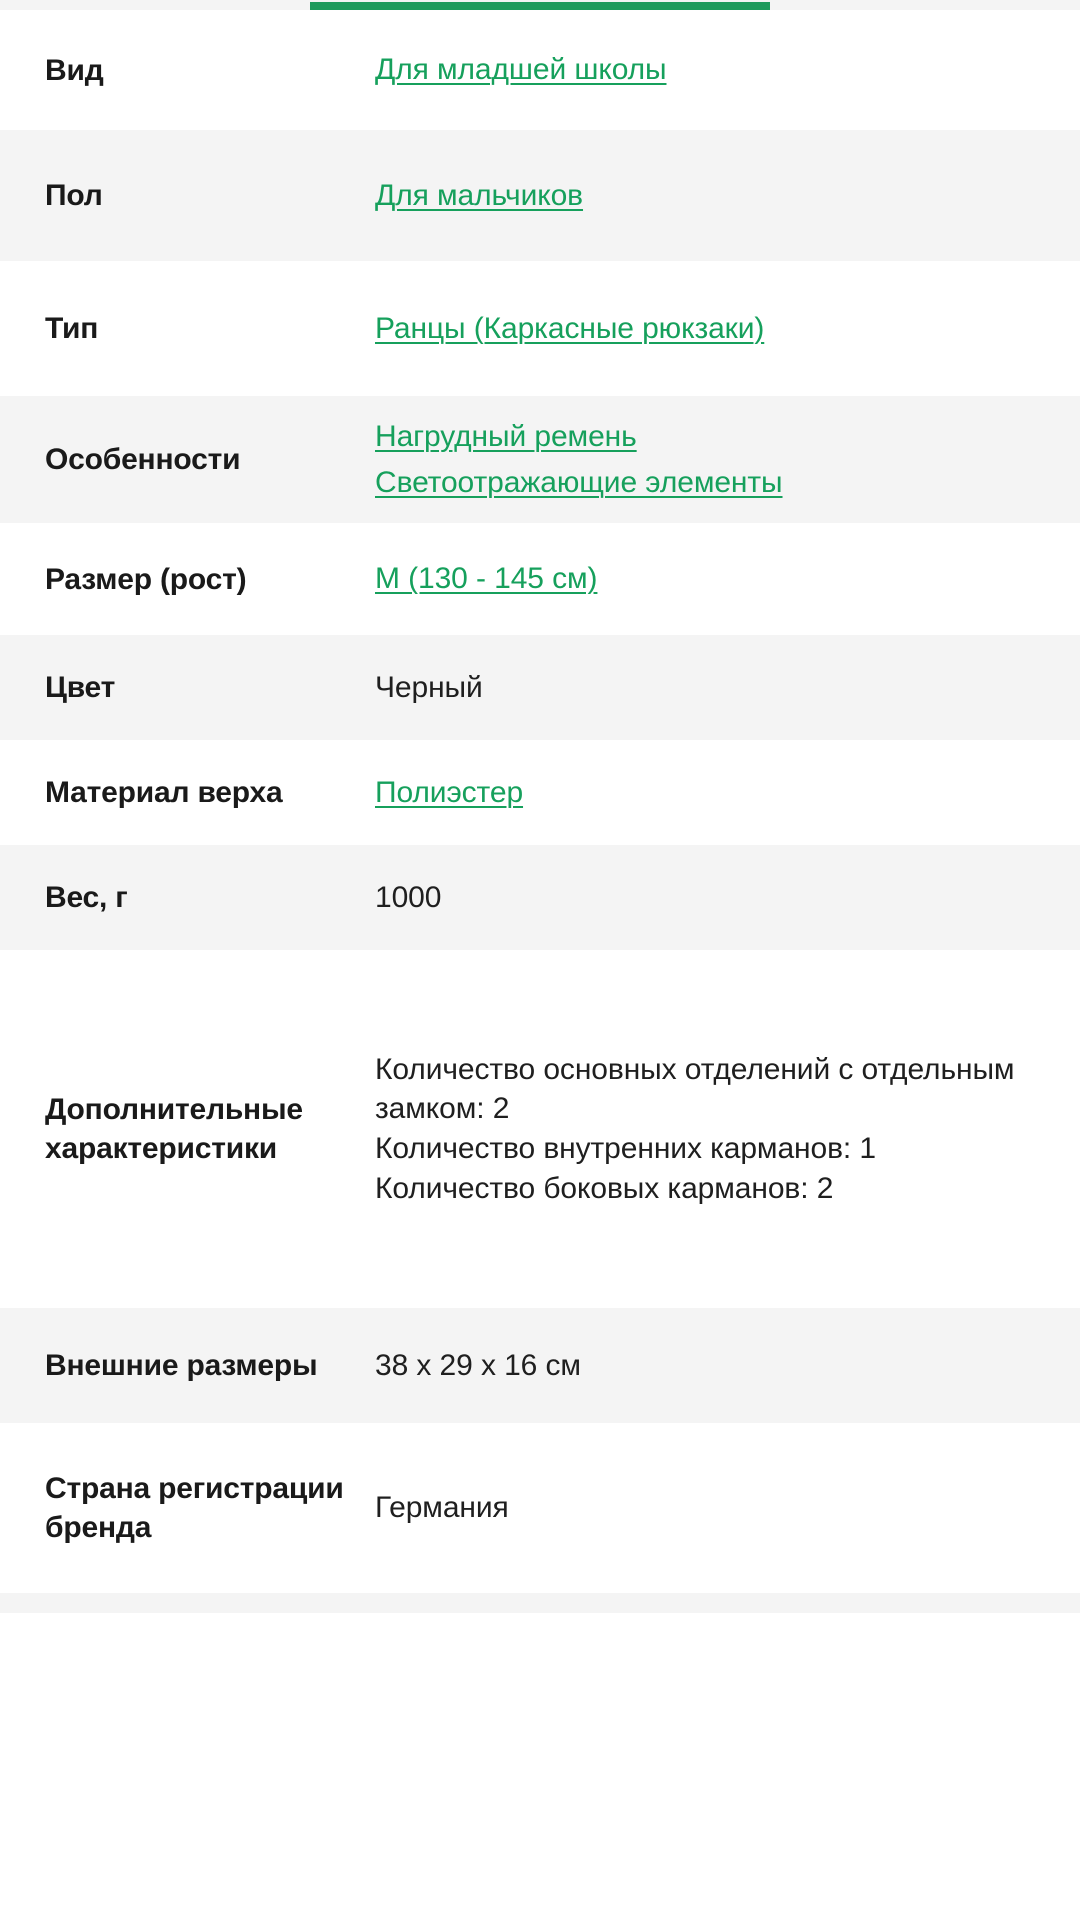 The image size is (1080, 1905). Describe the element at coordinates (479, 196) in the screenshot. I see `spec-value-link: Для мальчиков` at that location.